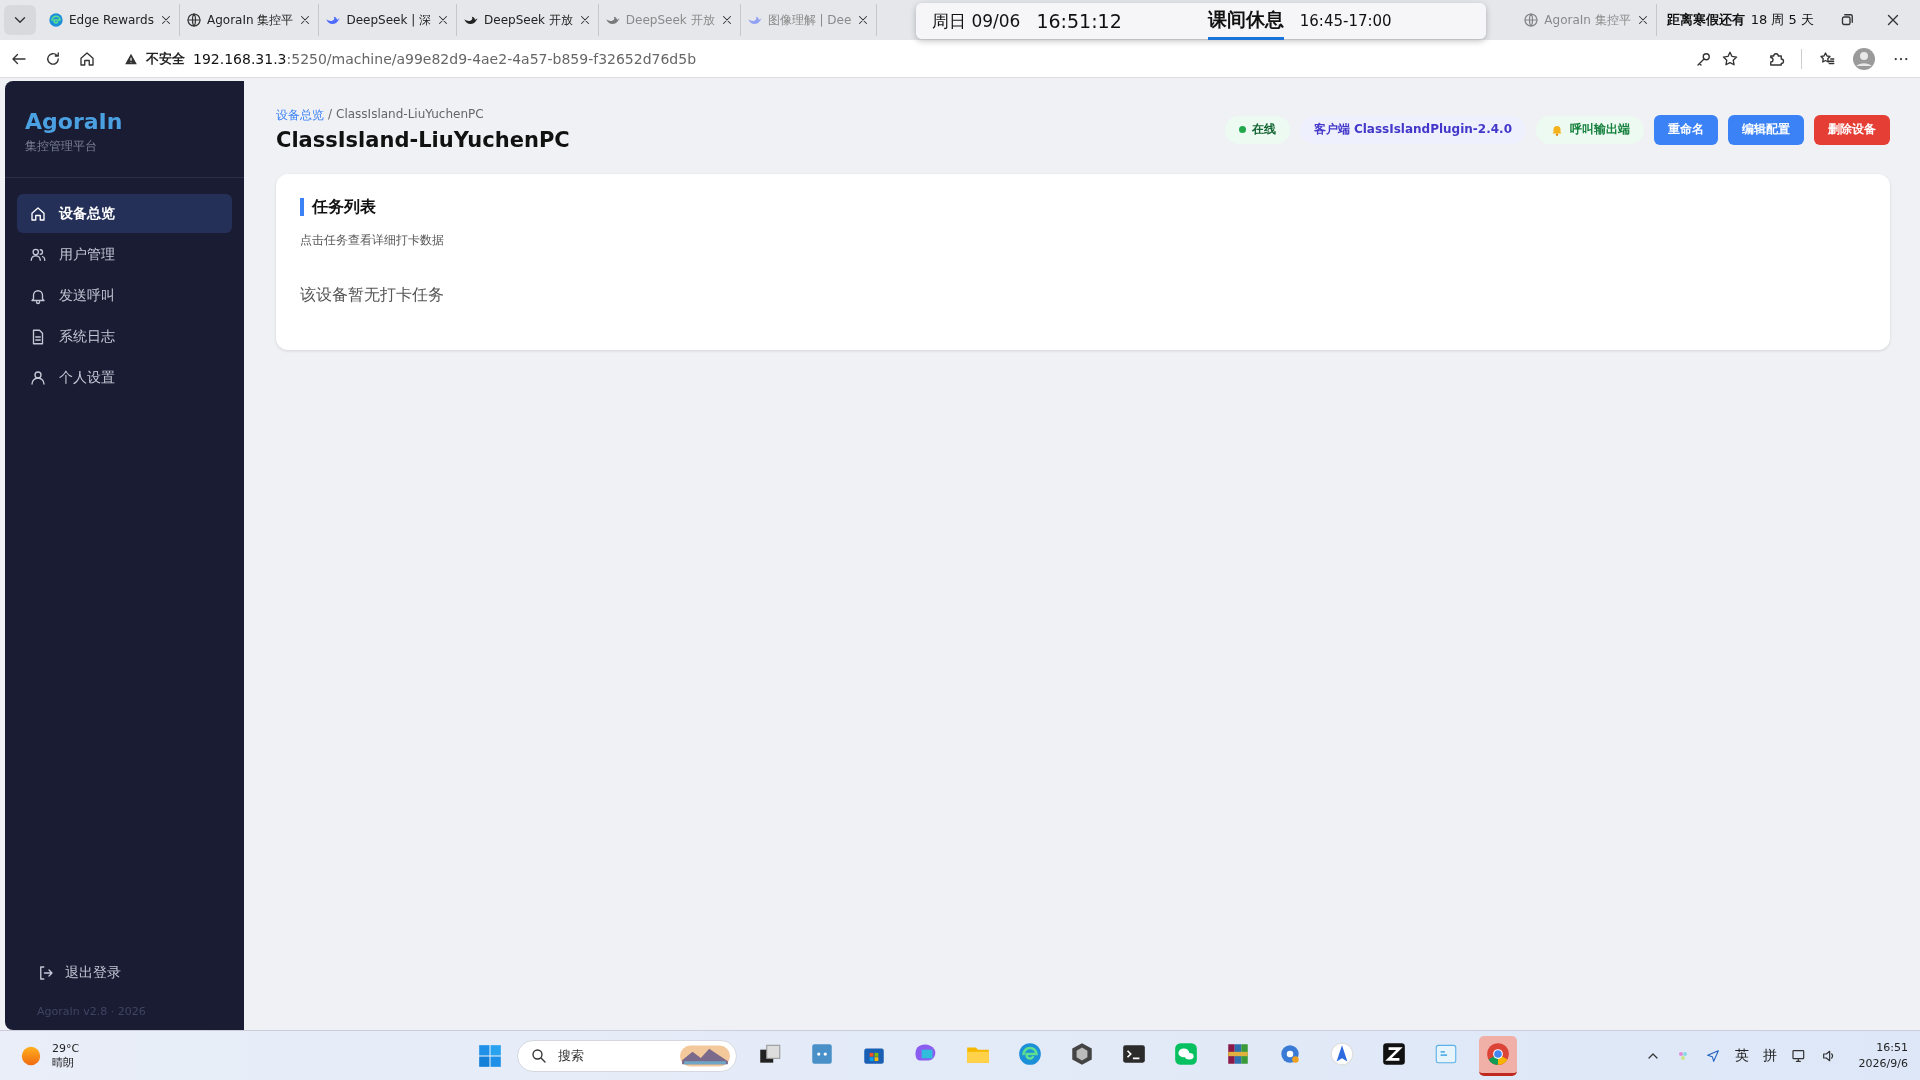  I want to click on brand-subtitle: 集控管理平台, so click(61, 146).